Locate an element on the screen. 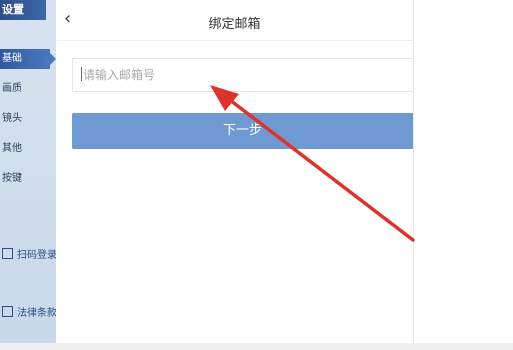  sidebar-item-other: 其他 is located at coordinates (28, 149).